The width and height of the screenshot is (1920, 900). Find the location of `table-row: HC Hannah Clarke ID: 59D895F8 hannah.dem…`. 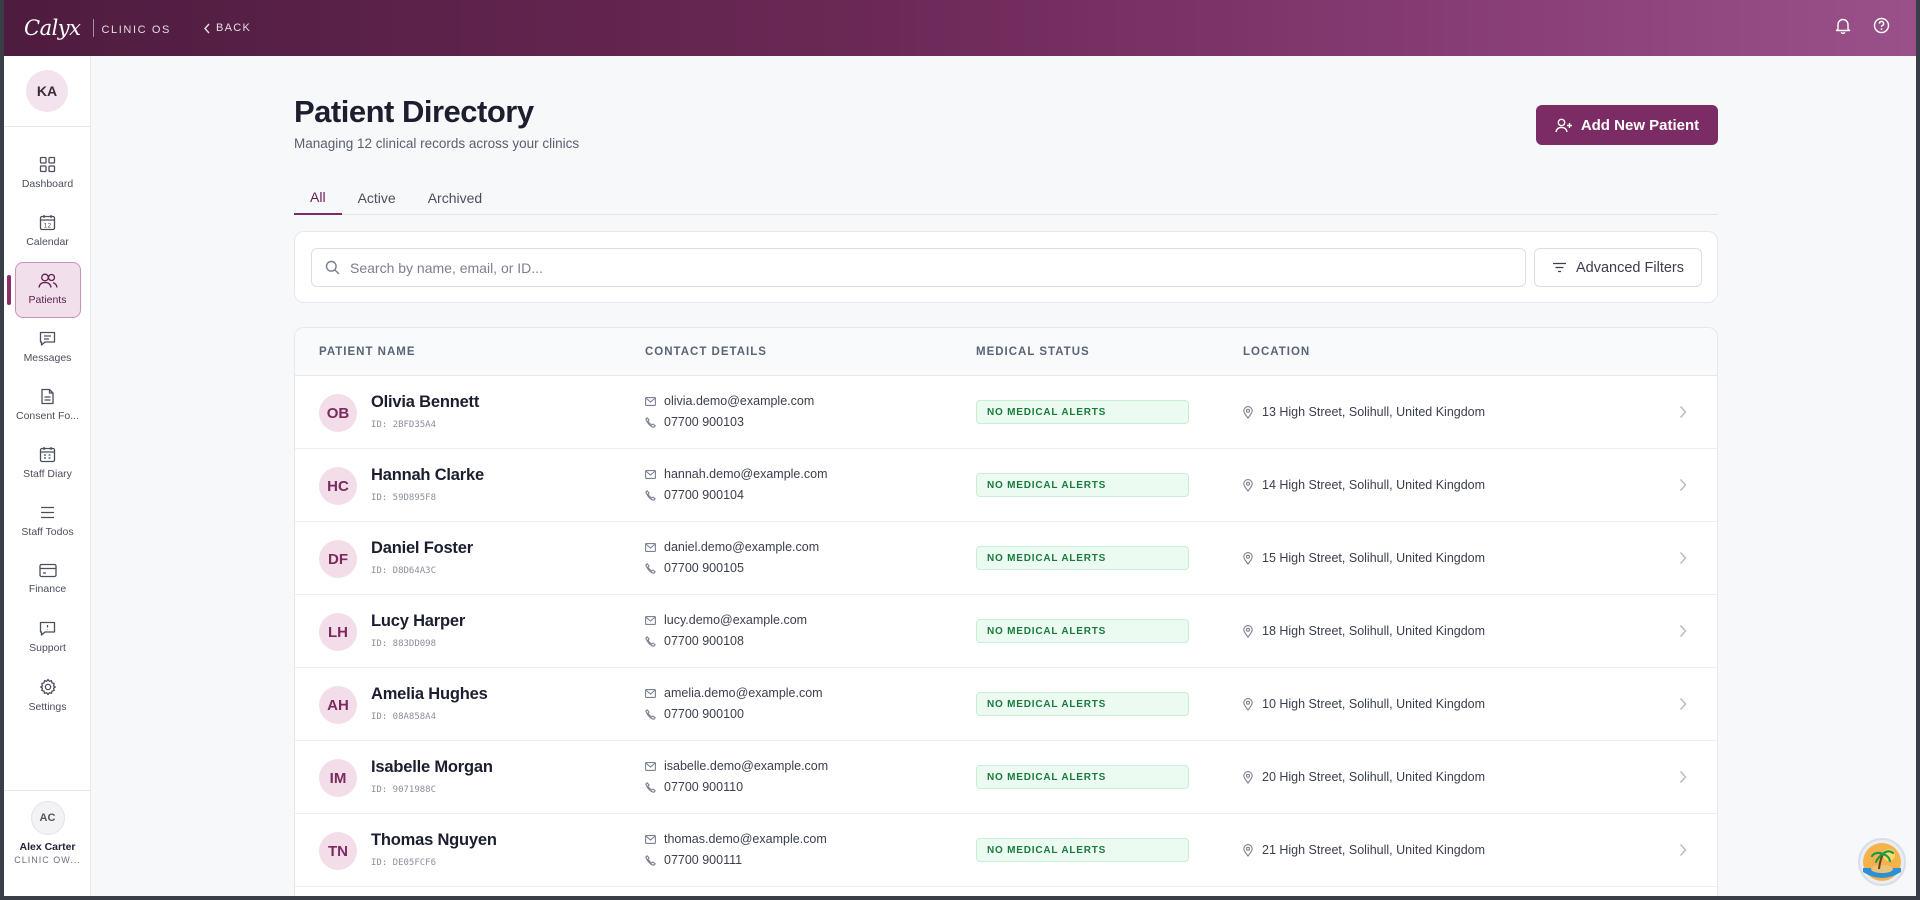

table-row: HC Hannah Clarke ID: 59D895F8 hannah.dem… is located at coordinates (1006, 485).